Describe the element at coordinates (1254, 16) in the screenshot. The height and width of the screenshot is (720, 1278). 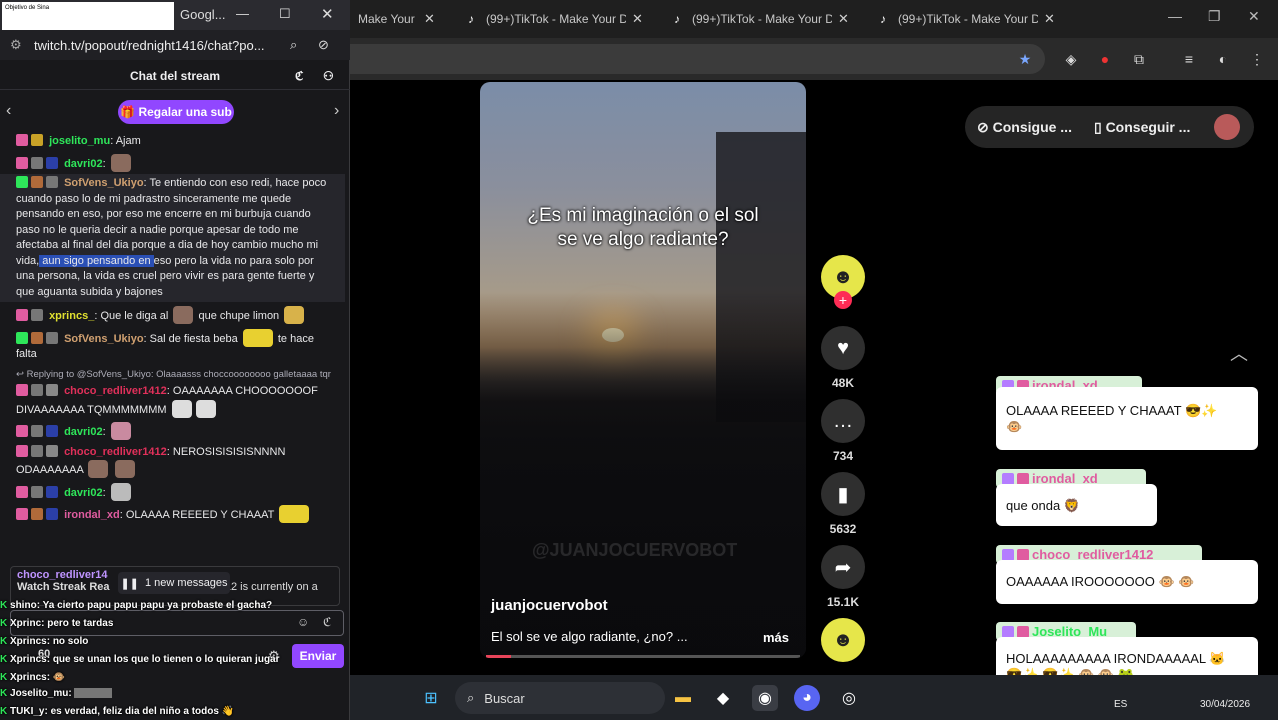
I see `close-window-icon: ✕` at that location.